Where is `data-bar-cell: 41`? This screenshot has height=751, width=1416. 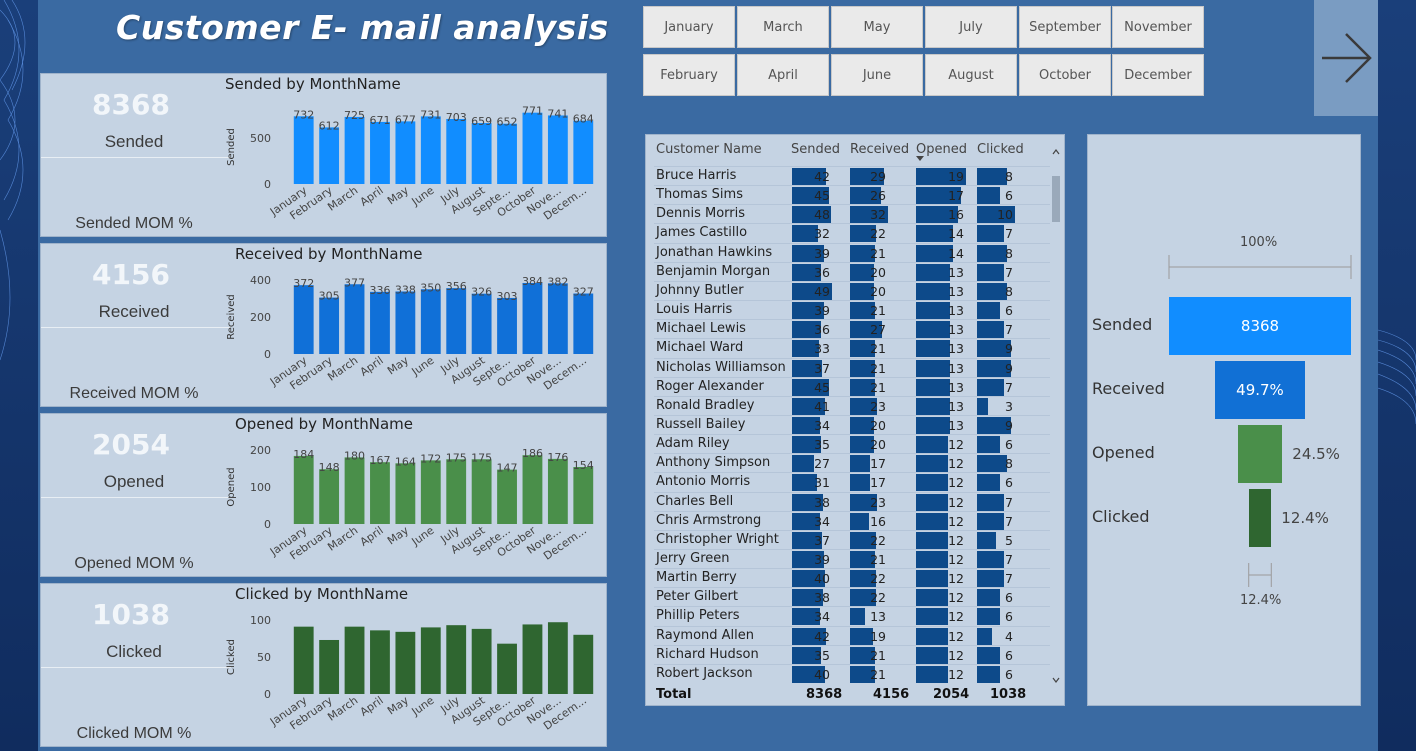
data-bar-cell: 41 is located at coordinates (812, 406).